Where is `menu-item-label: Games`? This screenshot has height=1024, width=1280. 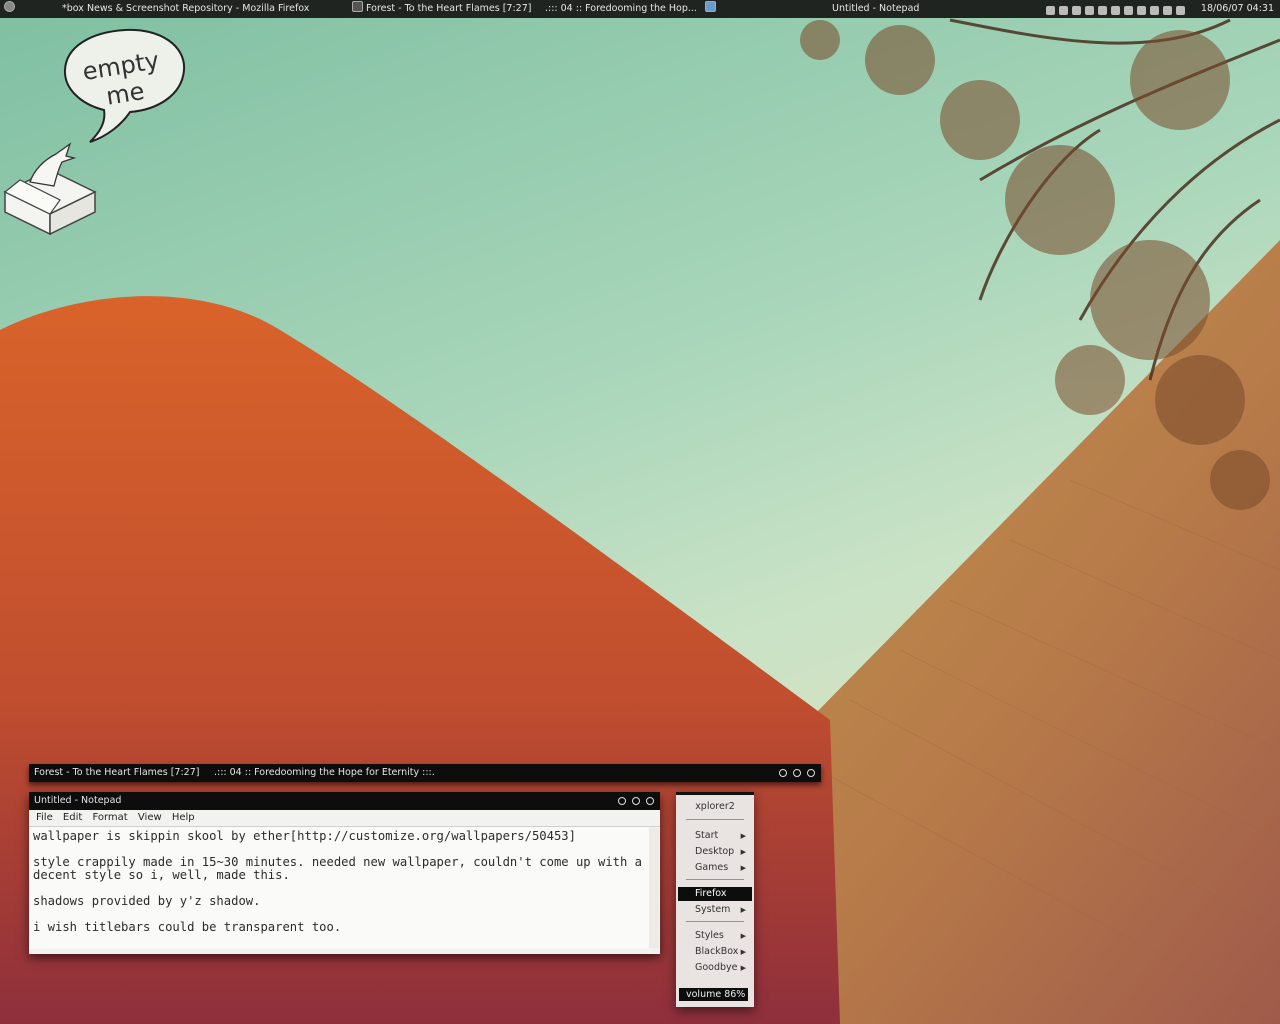 menu-item-label: Games is located at coordinates (712, 867).